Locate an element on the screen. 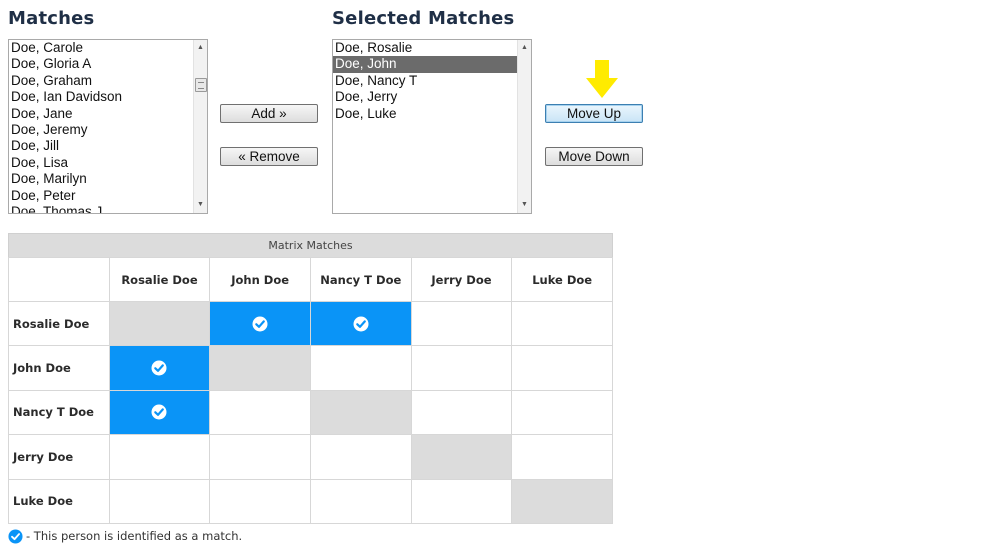 This screenshot has width=1000, height=554. table-row: Rosalie Doe is located at coordinates (310, 323).